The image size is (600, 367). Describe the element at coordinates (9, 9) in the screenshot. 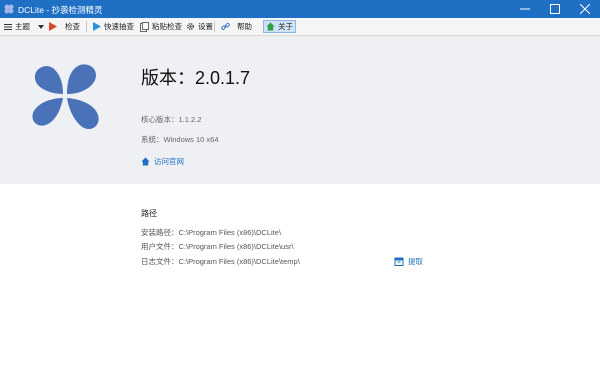

I see `app-icon` at that location.